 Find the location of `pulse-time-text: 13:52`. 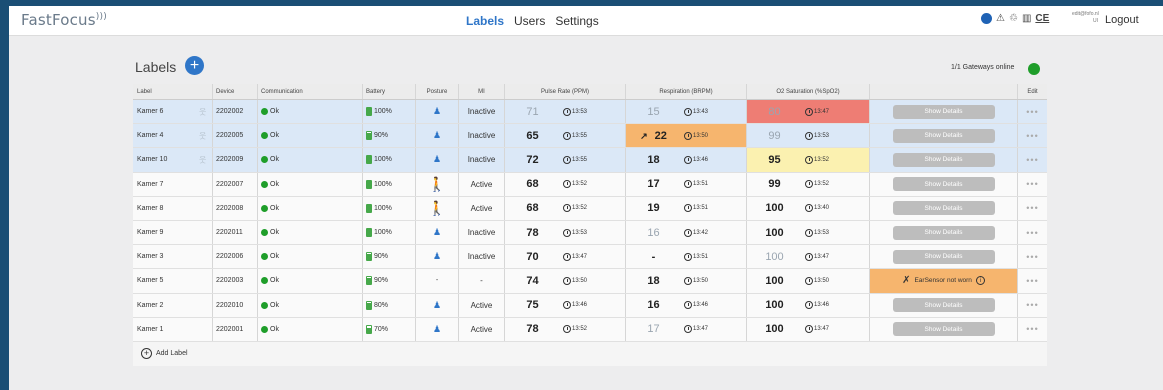

pulse-time-text: 13:52 is located at coordinates (580, 184).